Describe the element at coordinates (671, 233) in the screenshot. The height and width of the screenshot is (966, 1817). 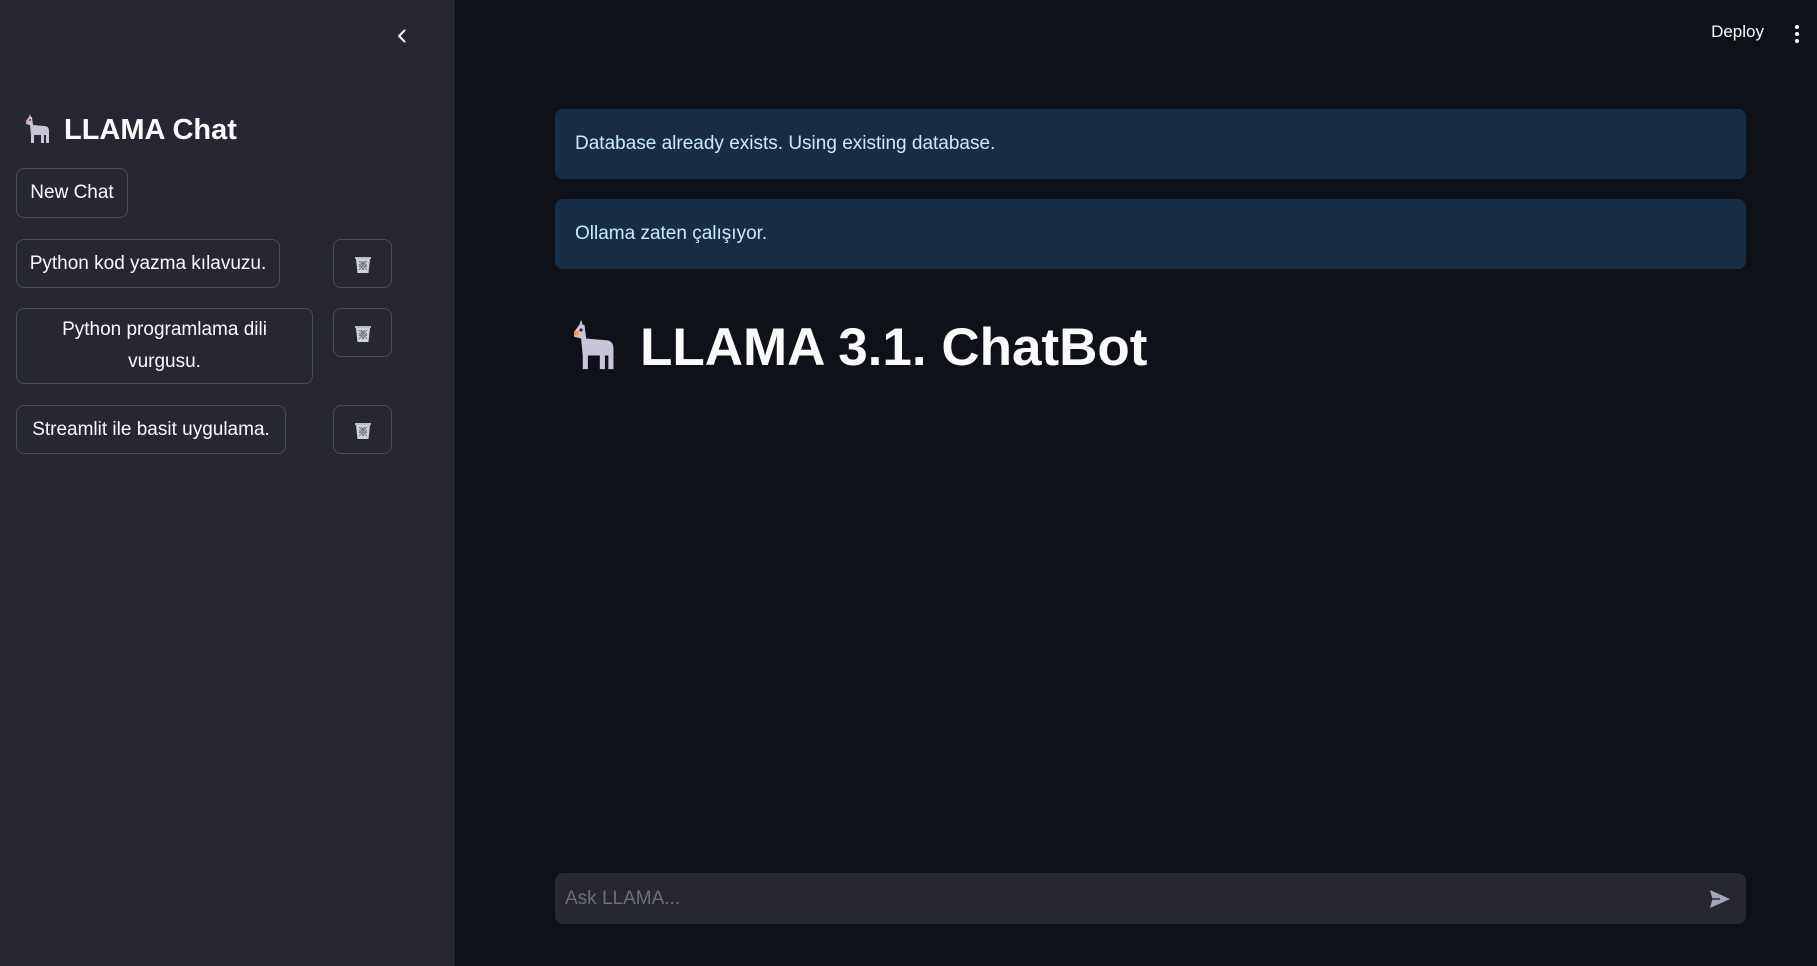
I see `alert-text: Ollama zaten çalışıyor.` at that location.